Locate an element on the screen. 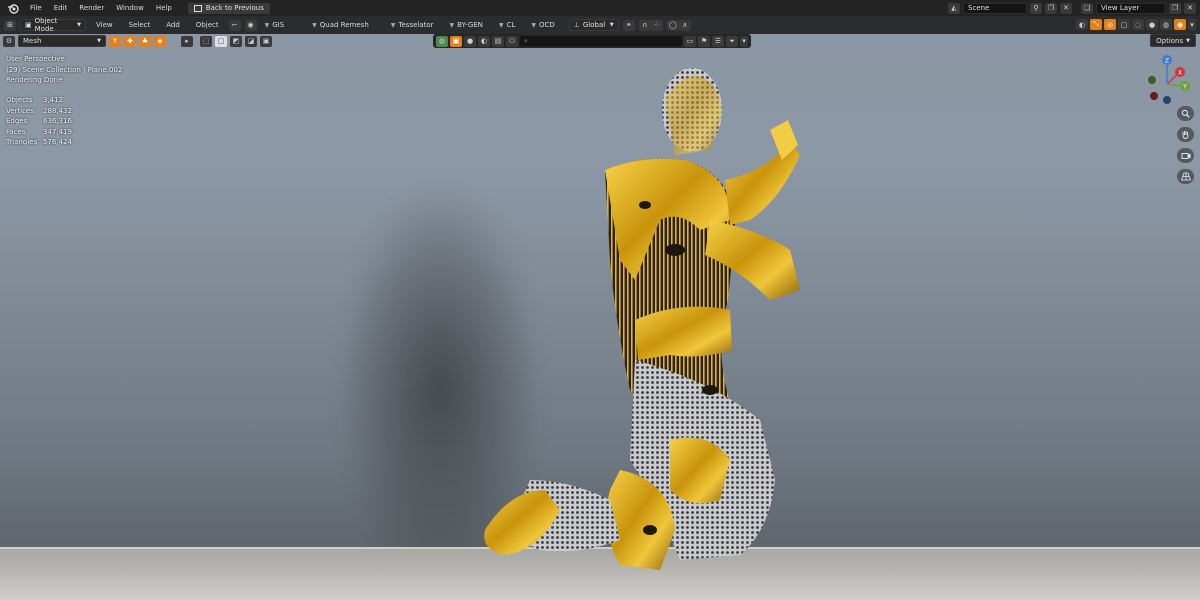  navigation-gizmo: X Z Y is located at coordinates (1169, 81).